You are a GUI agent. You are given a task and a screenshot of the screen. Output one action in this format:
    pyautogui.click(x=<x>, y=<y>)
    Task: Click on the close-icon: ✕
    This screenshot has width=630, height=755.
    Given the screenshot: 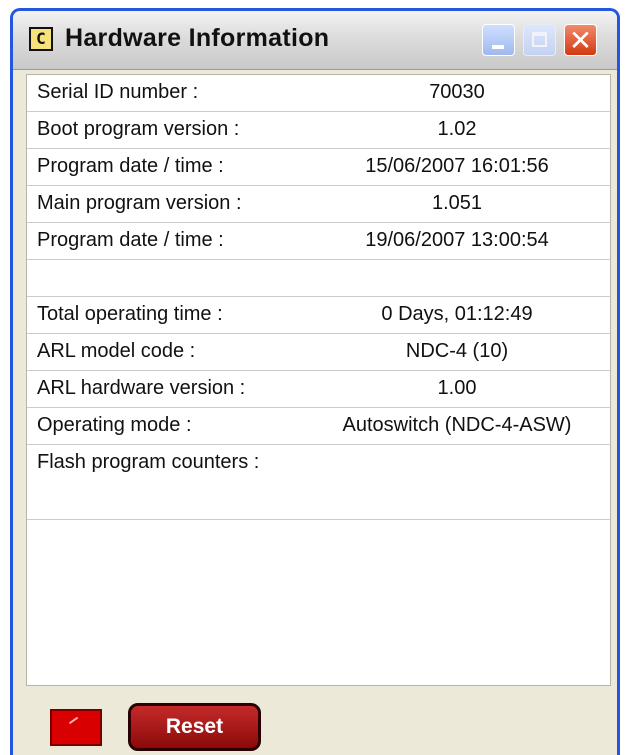 What is the action you would take?
    pyautogui.click(x=580, y=40)
    